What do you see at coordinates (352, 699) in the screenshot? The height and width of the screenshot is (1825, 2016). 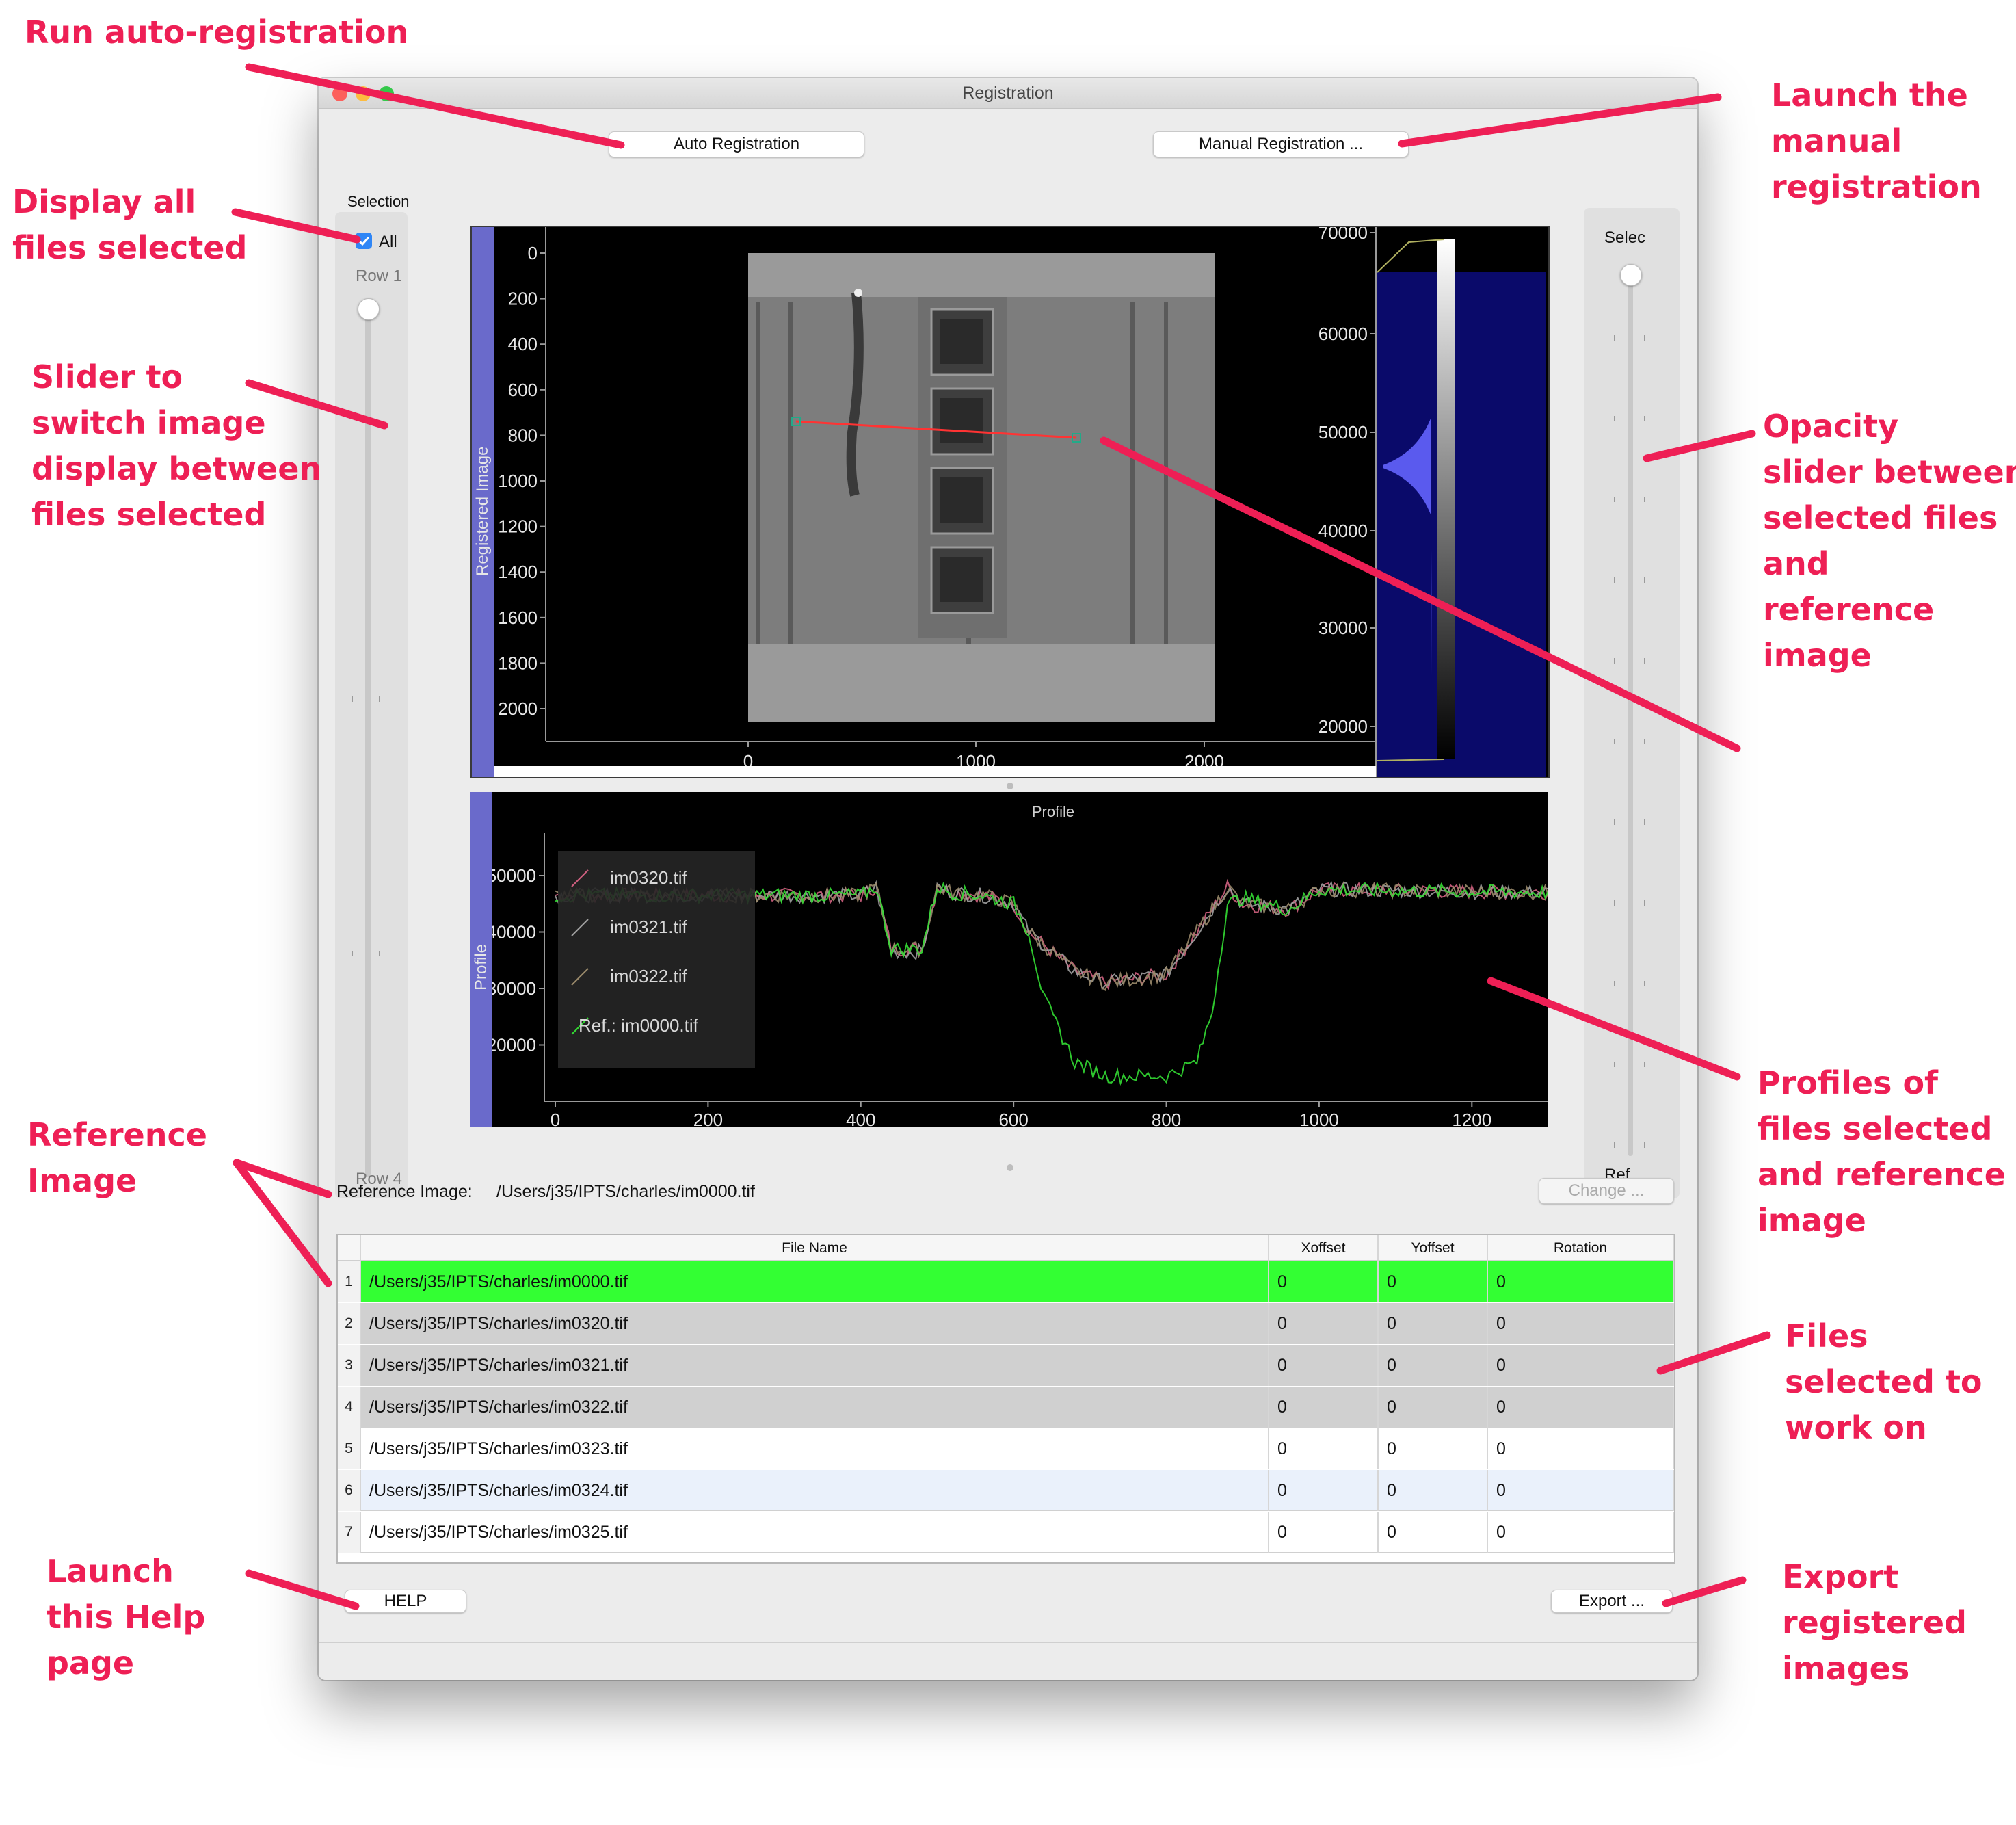 I see `slider-tick` at bounding box center [352, 699].